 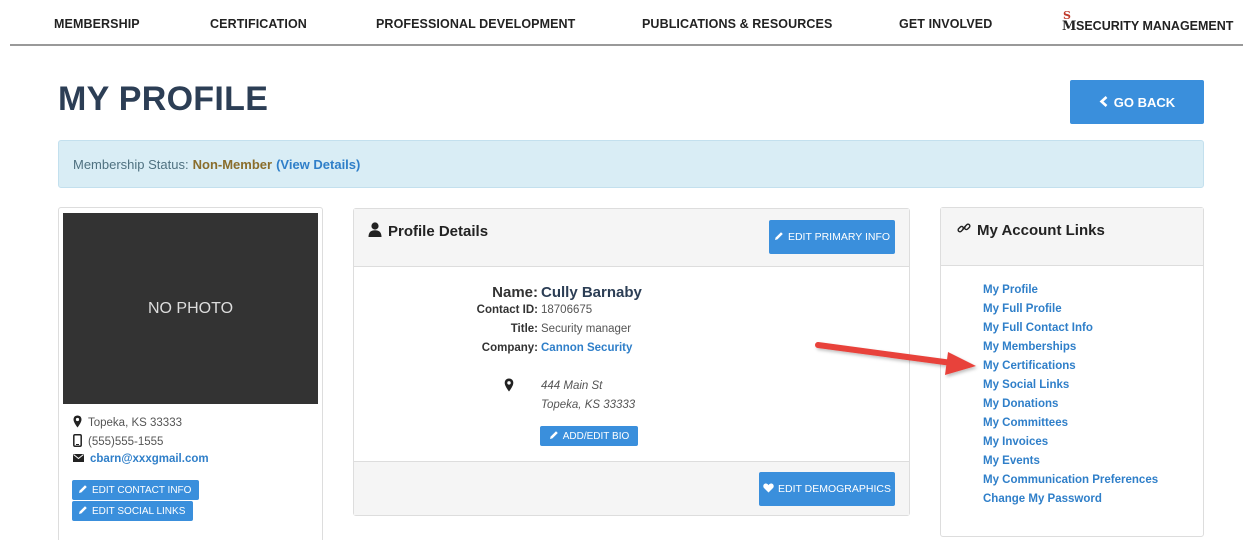 I want to click on account-links-title-text: My Account Links, so click(x=1041, y=230).